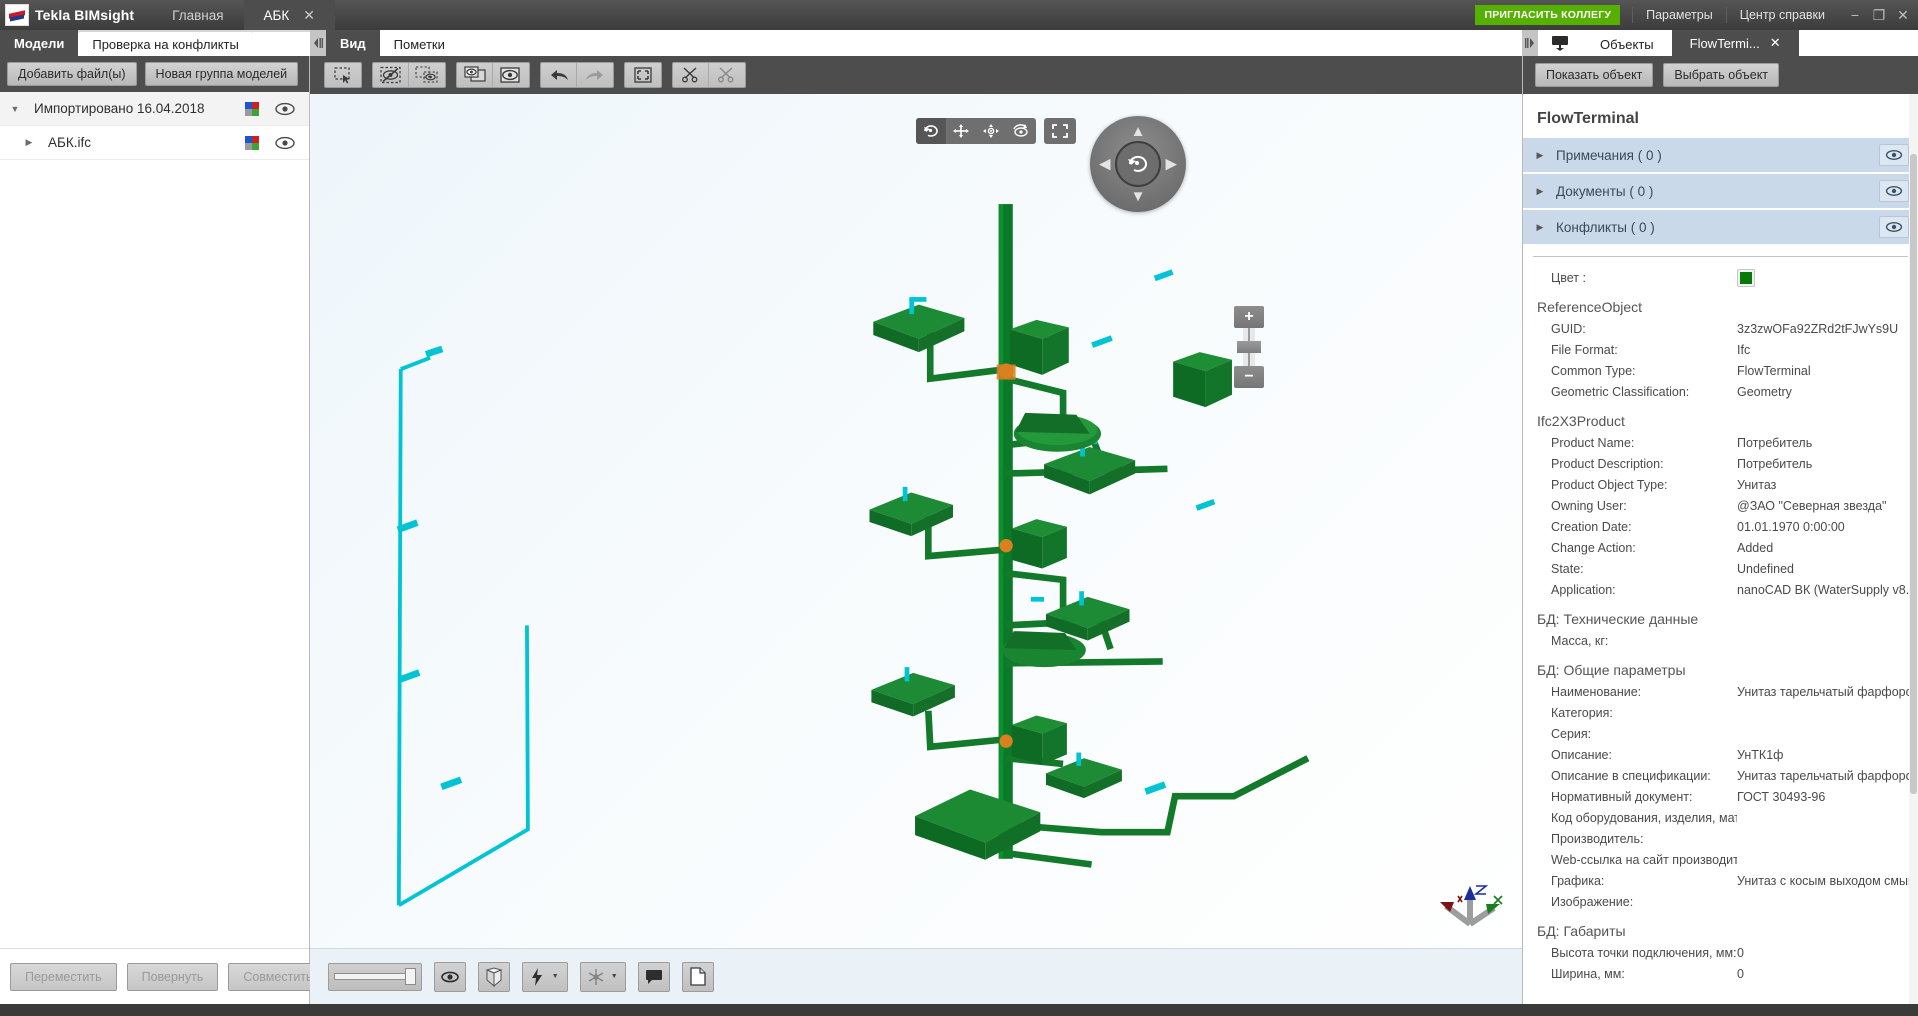  I want to click on zoom-in-button: +, so click(1249, 317).